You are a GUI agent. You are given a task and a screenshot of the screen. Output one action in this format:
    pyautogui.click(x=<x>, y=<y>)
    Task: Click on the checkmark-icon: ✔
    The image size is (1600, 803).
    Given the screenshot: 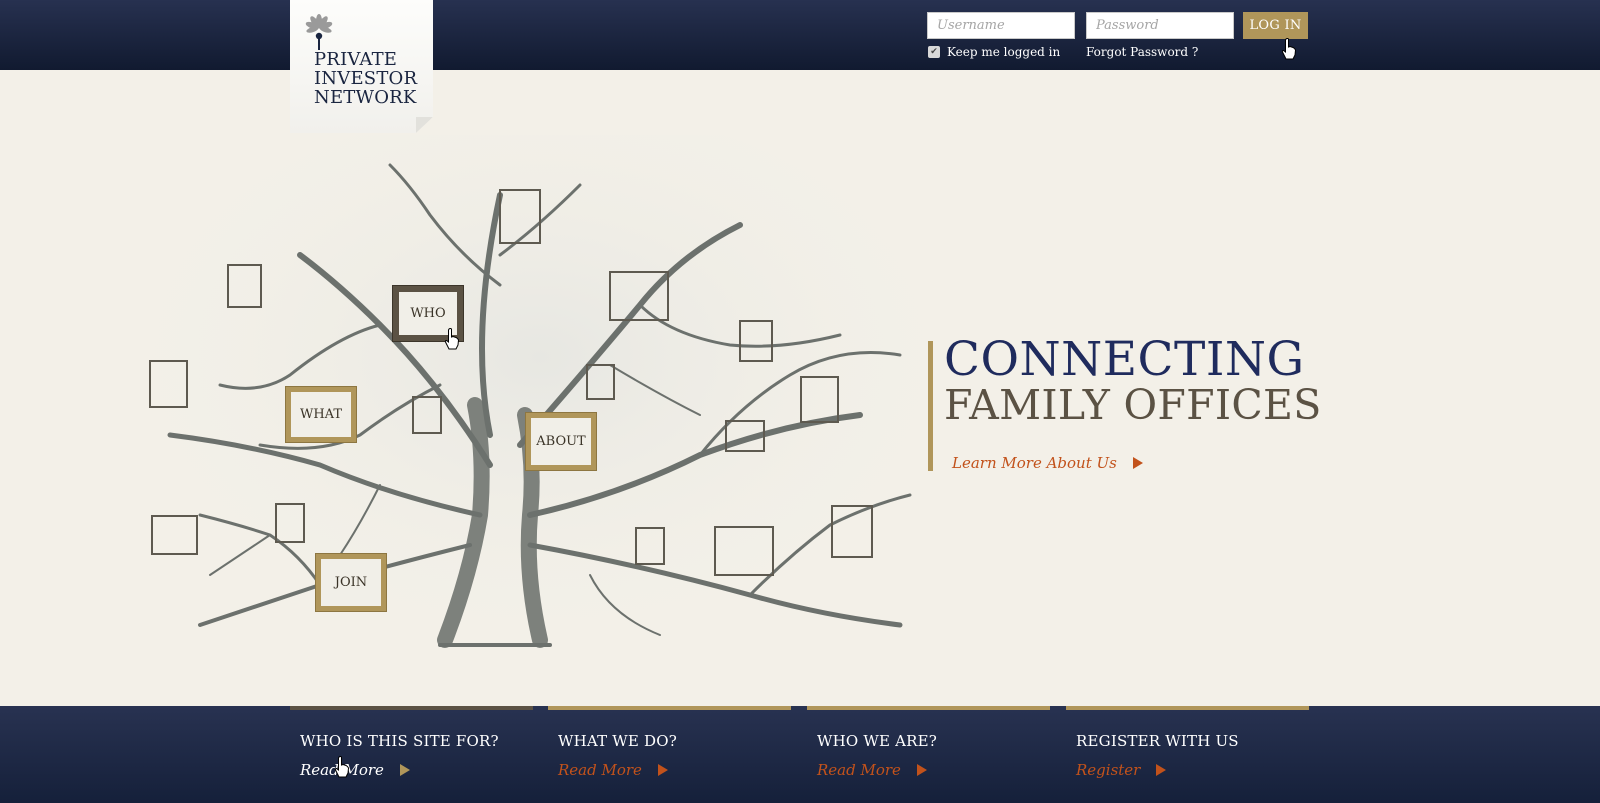 What is the action you would take?
    pyautogui.click(x=934, y=51)
    